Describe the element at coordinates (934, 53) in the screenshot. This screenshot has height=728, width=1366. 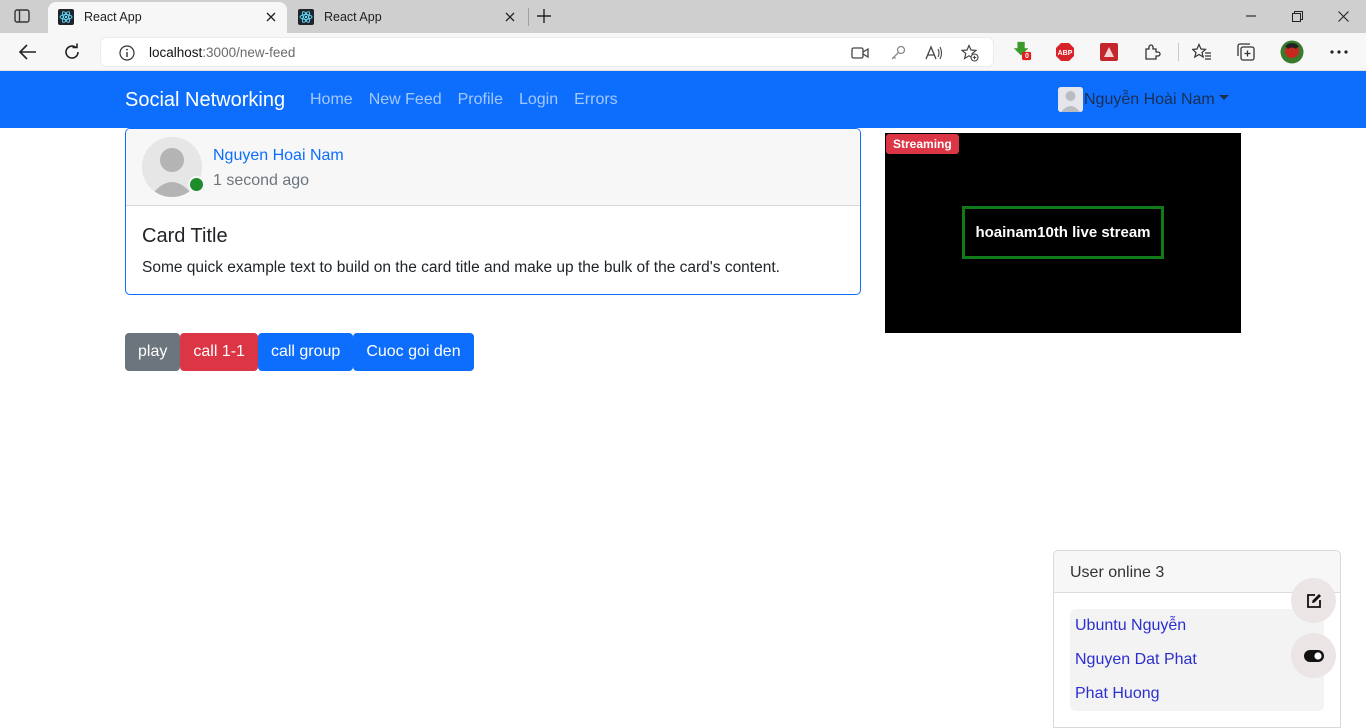
I see `read-aloud-icon` at that location.